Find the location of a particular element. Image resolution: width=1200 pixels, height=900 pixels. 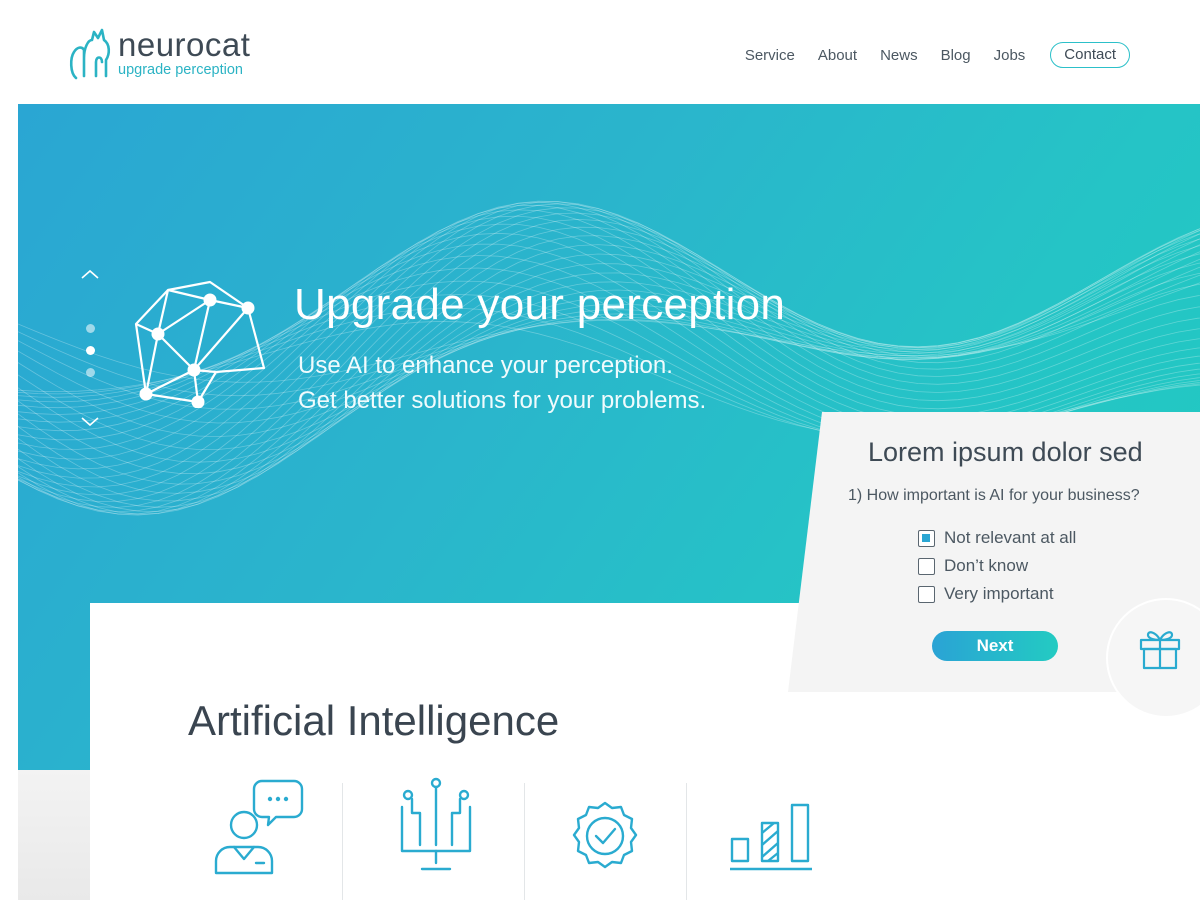

next-button: Next is located at coordinates (995, 646).